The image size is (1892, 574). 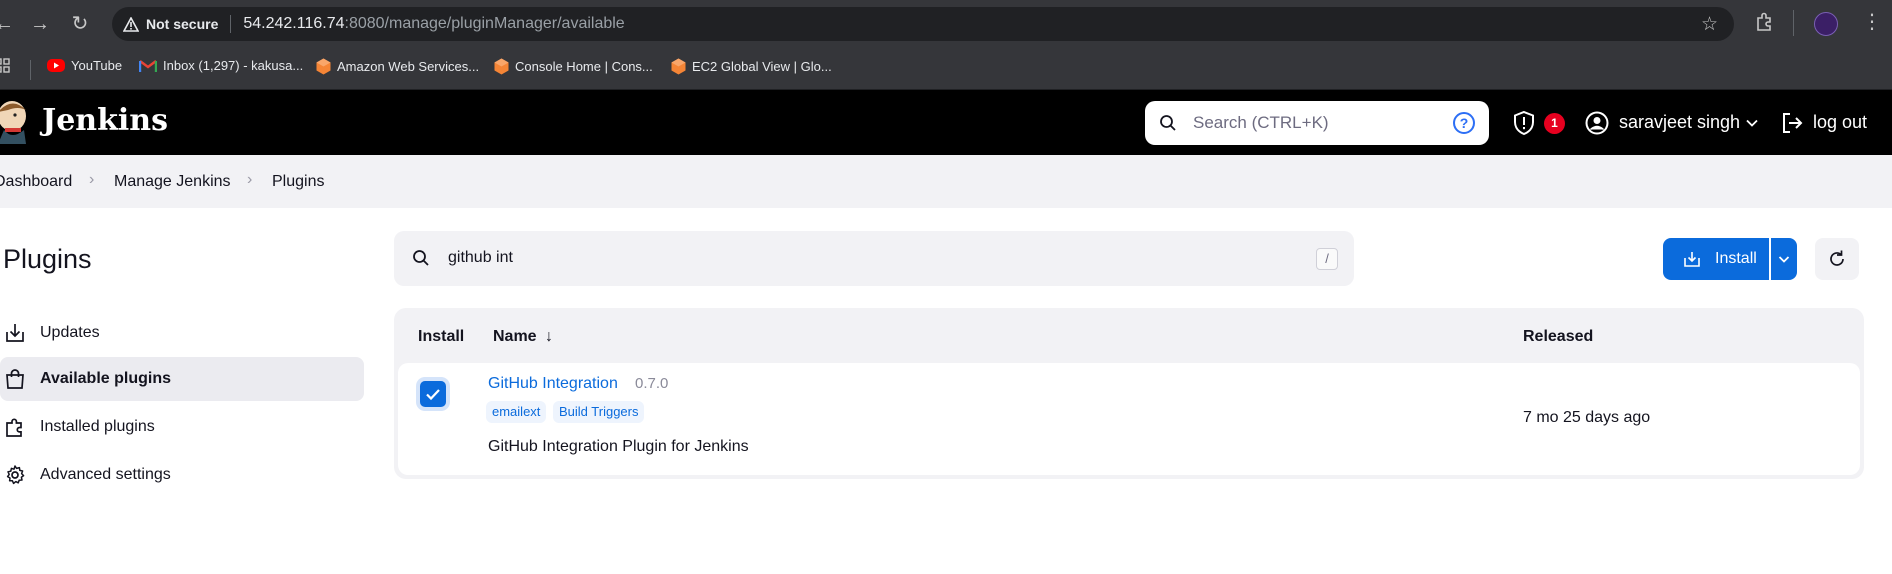 I want to click on check-icon, so click(x=433, y=395).